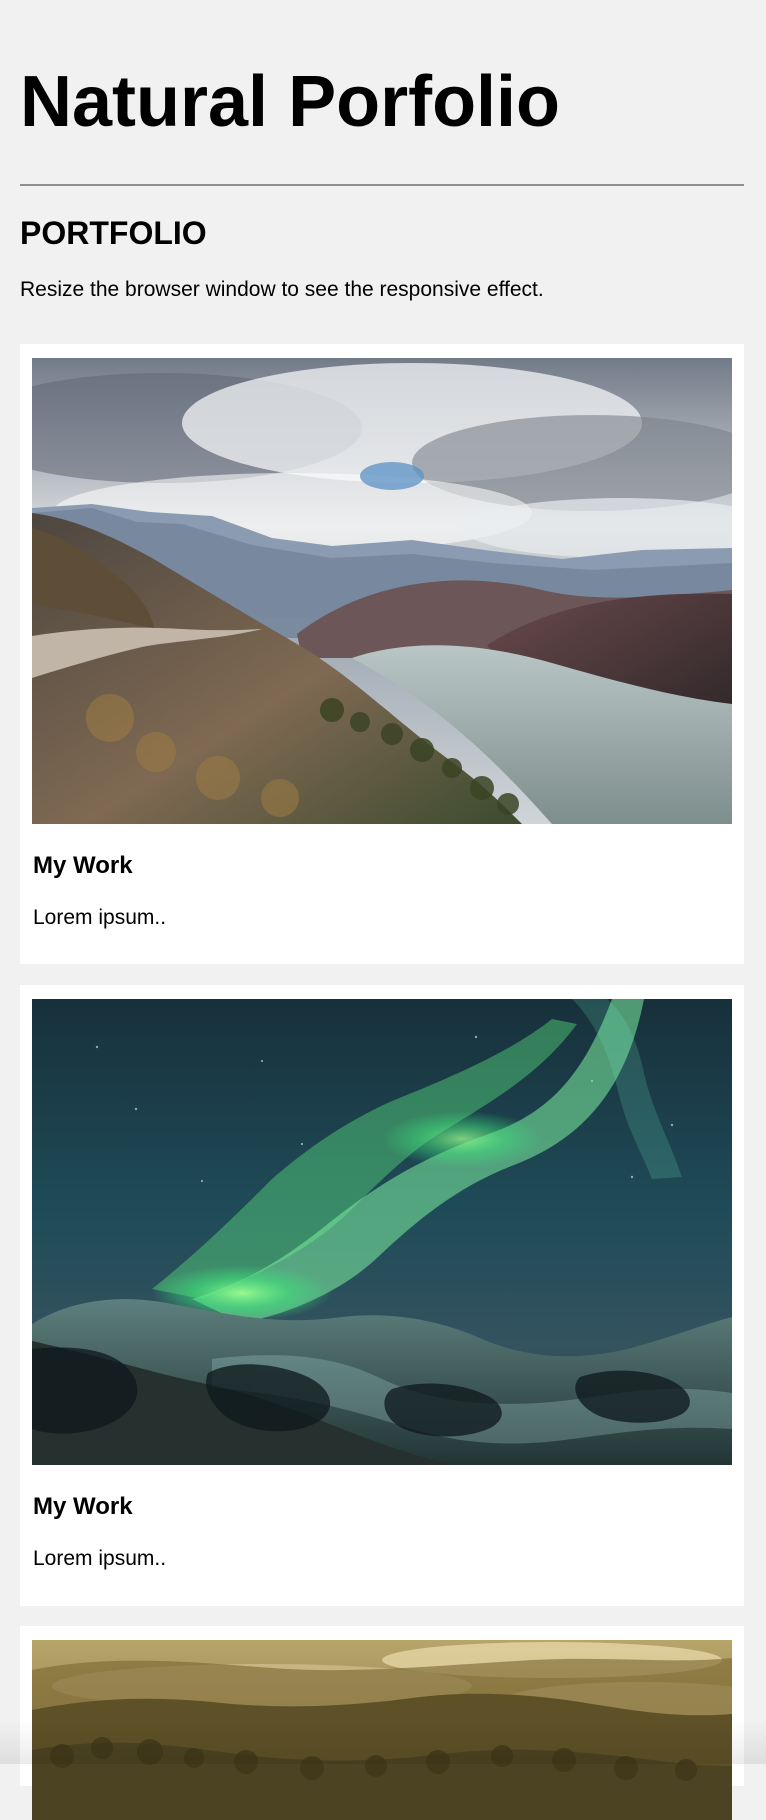  I want to click on portfolio-card, so click(382, 1723).